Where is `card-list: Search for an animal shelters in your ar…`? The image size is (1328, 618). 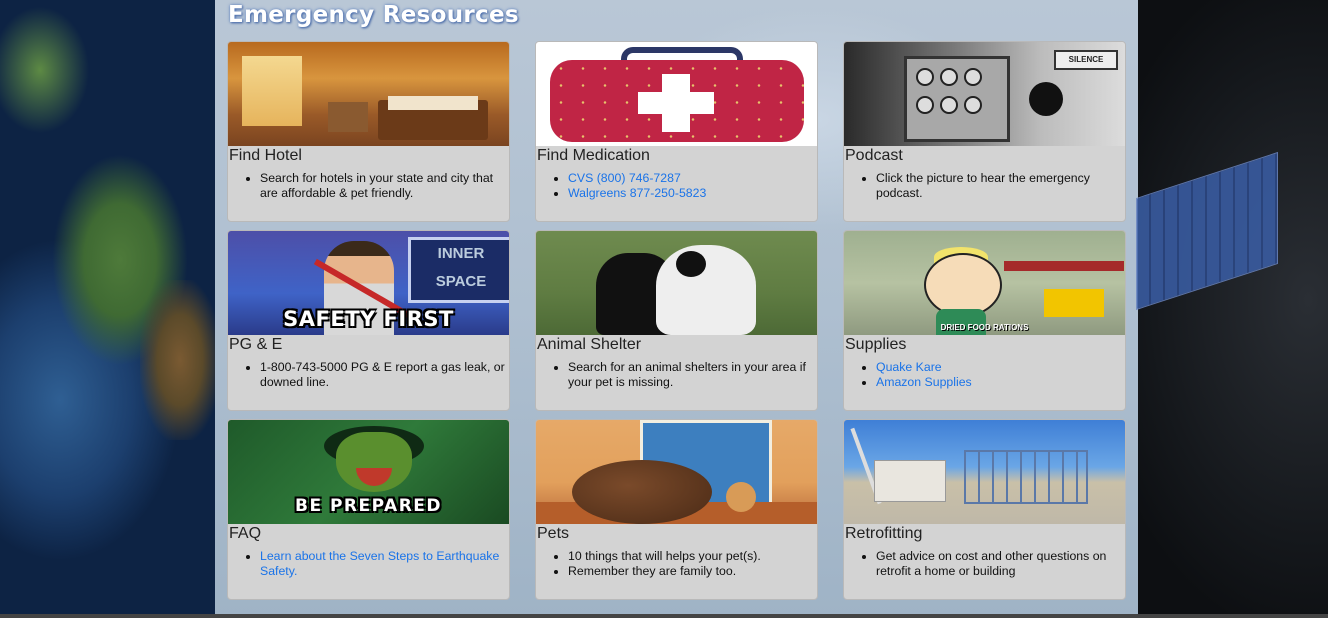
card-list: Search for an animal shelters in your ar… is located at coordinates (676, 375).